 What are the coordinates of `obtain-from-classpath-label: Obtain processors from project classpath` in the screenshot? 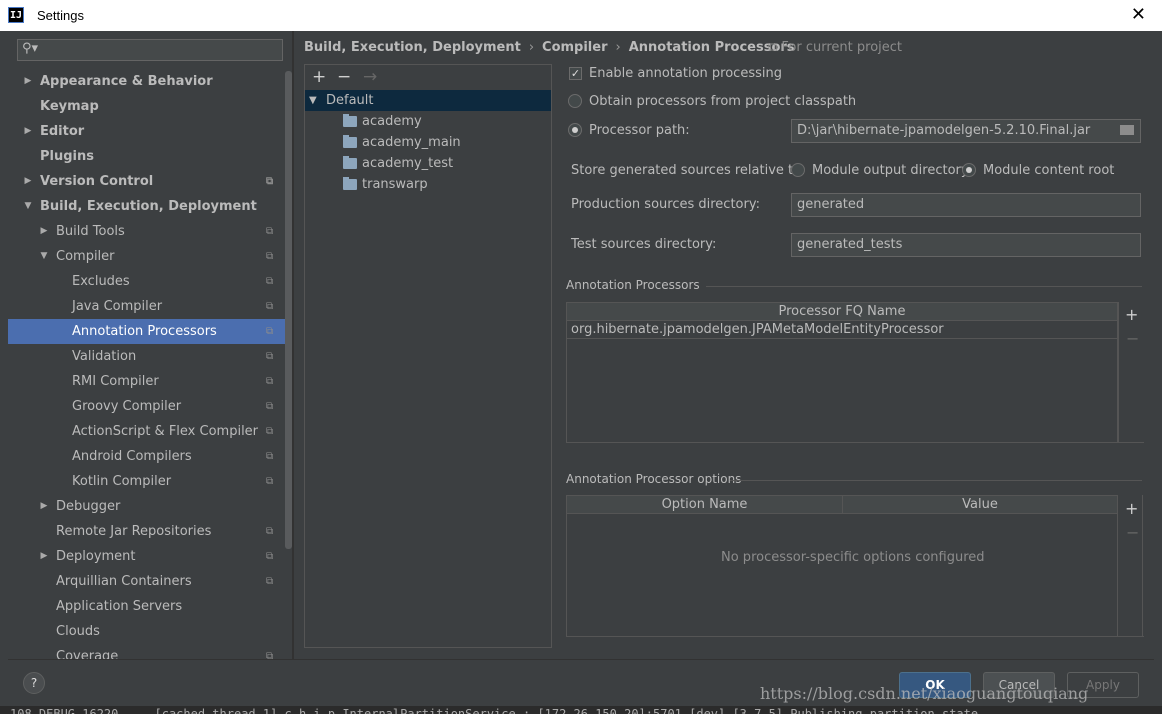 It's located at (722, 101).